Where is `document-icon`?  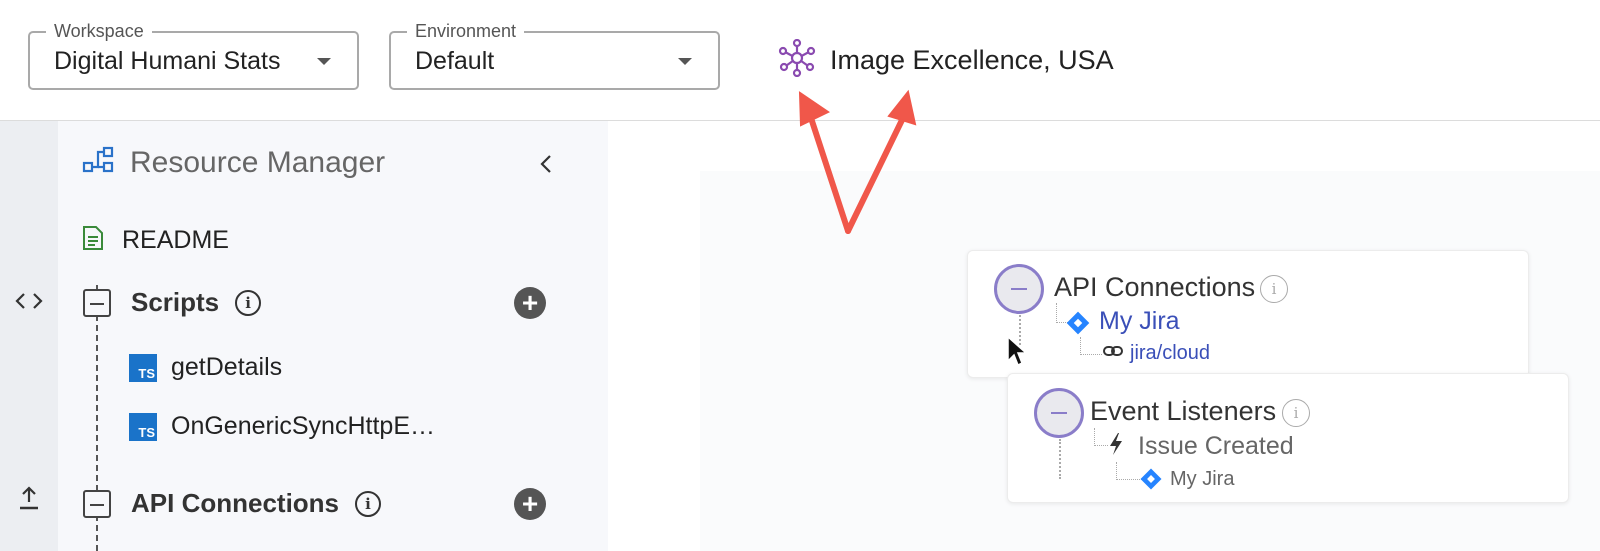
document-icon is located at coordinates (93, 240).